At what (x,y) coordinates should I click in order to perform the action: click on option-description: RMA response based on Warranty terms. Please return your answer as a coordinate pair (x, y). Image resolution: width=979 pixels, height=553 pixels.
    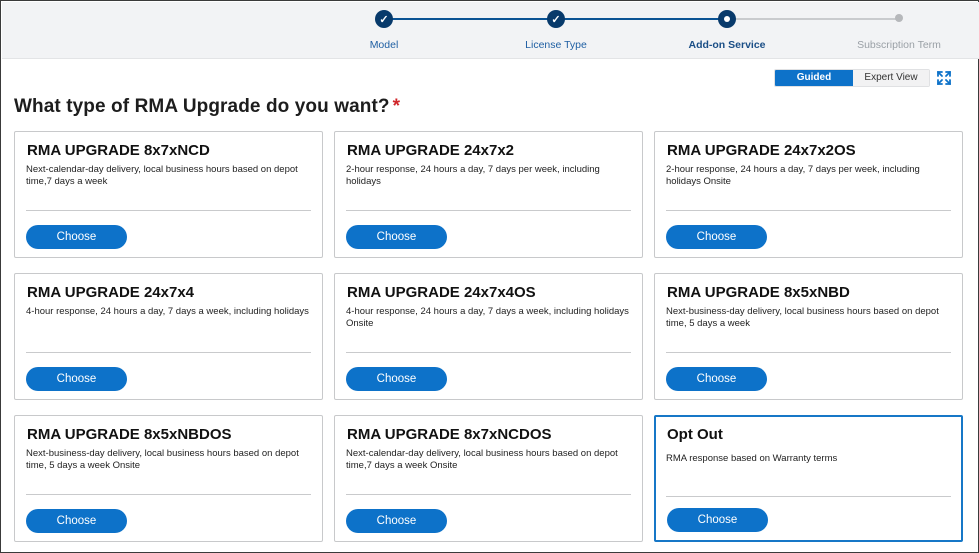
    Looking at the image, I should click on (752, 458).